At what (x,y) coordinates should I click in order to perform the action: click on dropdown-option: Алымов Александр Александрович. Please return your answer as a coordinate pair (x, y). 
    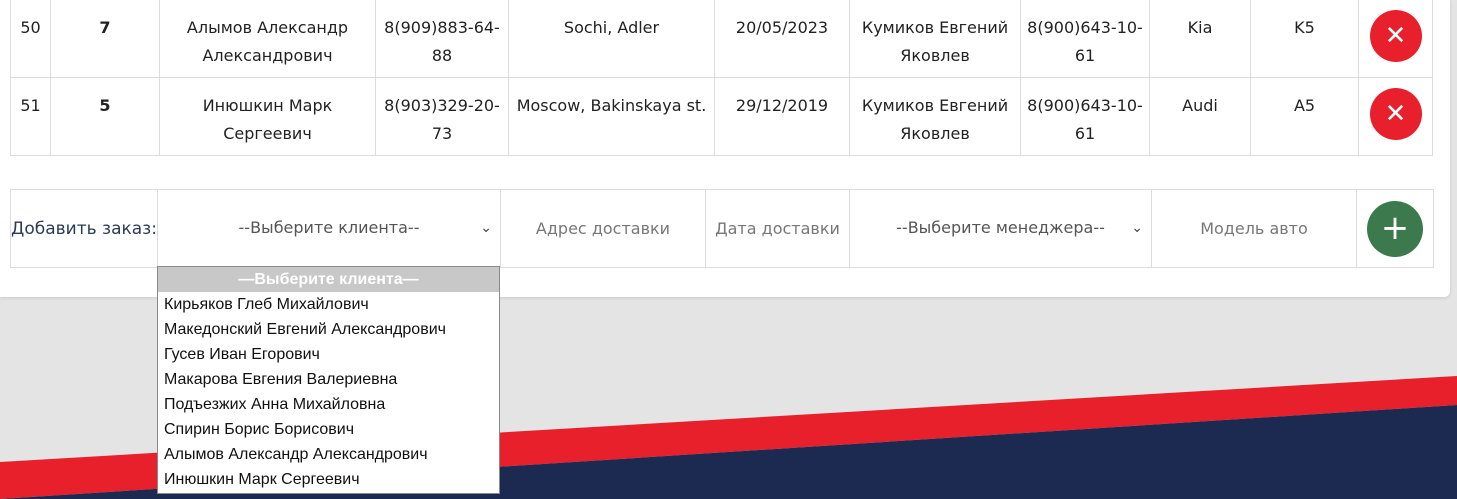
    Looking at the image, I should click on (328, 454).